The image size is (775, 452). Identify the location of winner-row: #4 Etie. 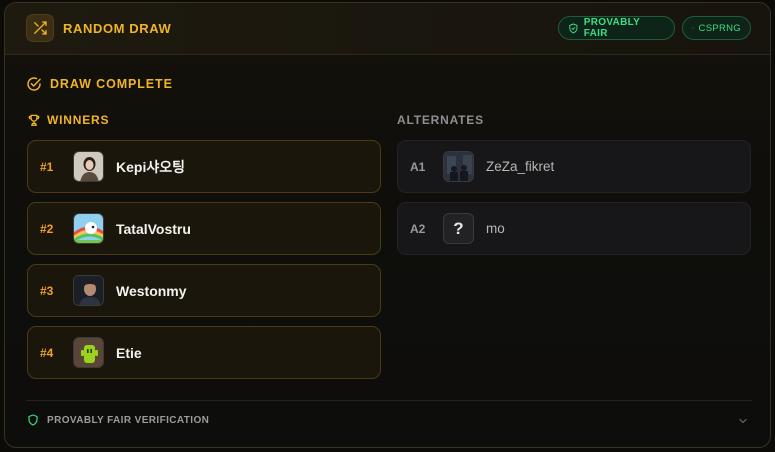
(204, 352).